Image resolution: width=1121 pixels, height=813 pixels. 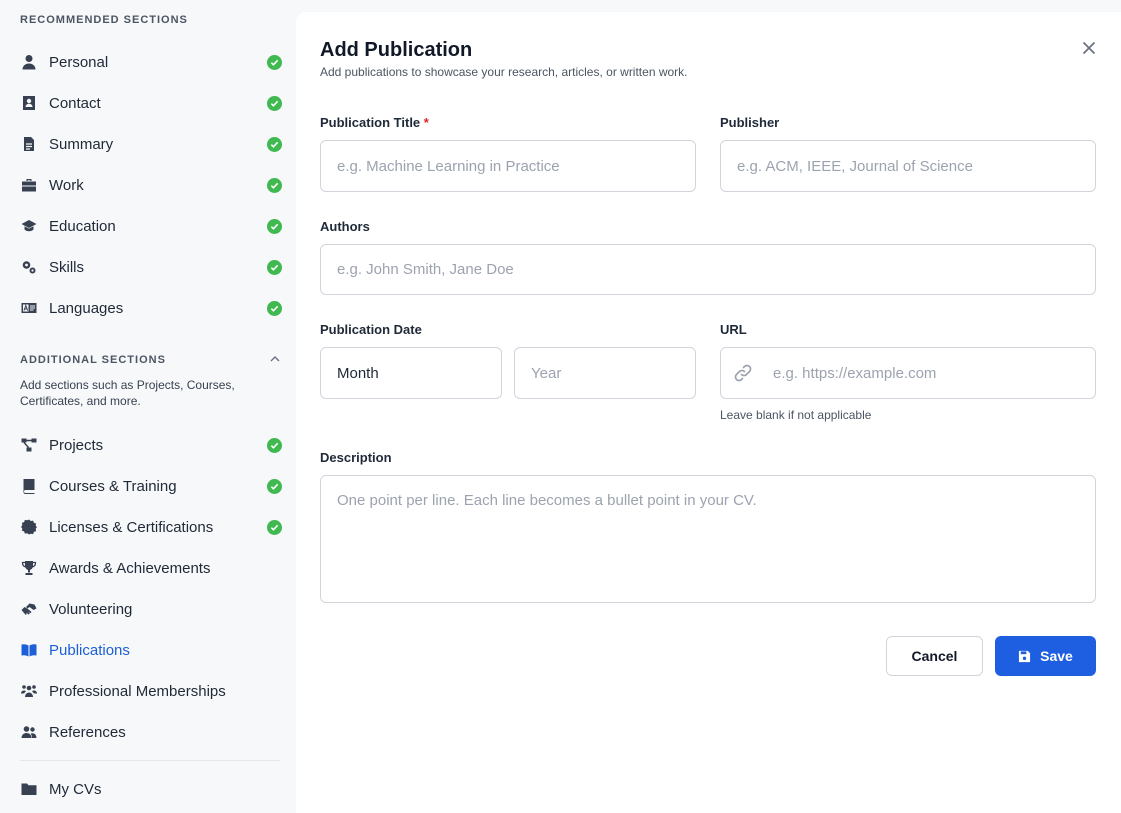 I want to click on month-select: Month, so click(x=411, y=373).